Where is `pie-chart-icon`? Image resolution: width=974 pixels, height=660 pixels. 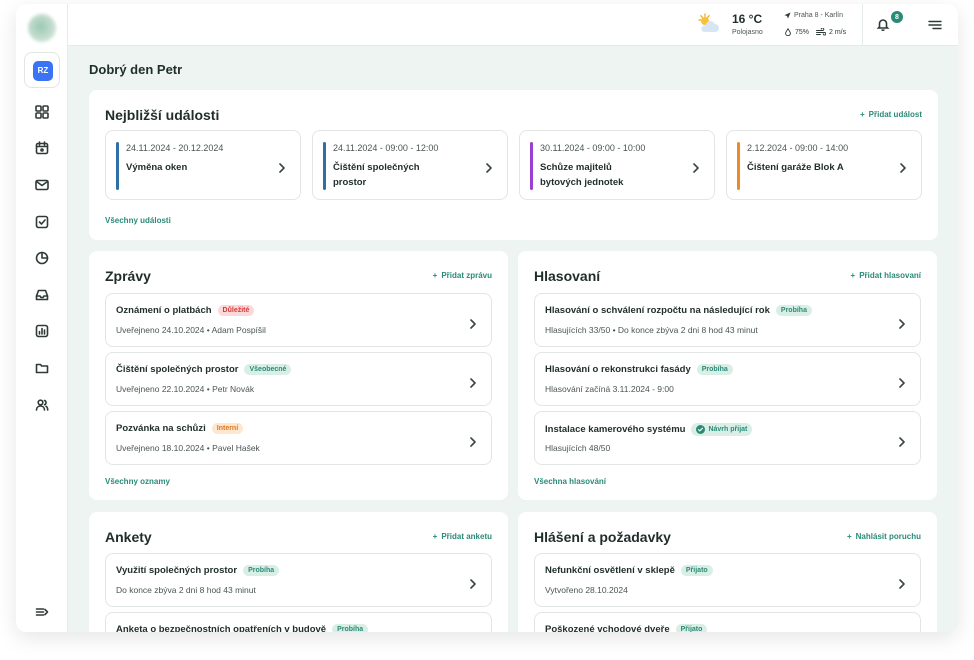
pie-chart-icon is located at coordinates (42, 258).